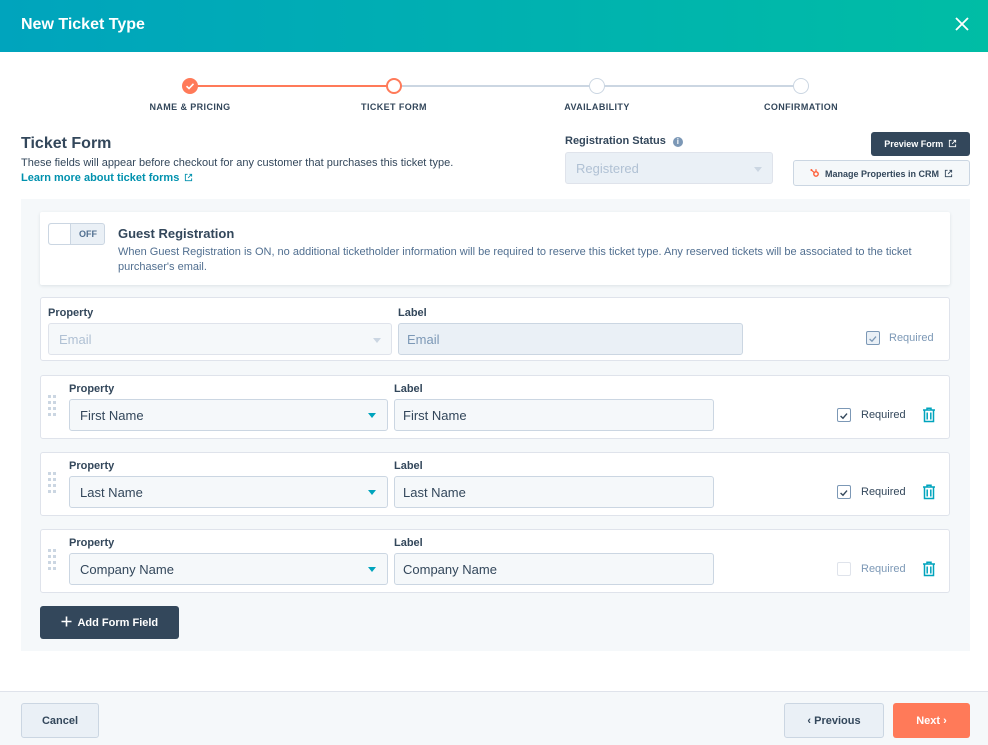 Image resolution: width=988 pixels, height=745 pixels. I want to click on preview-form-button: Preview Form, so click(920, 144).